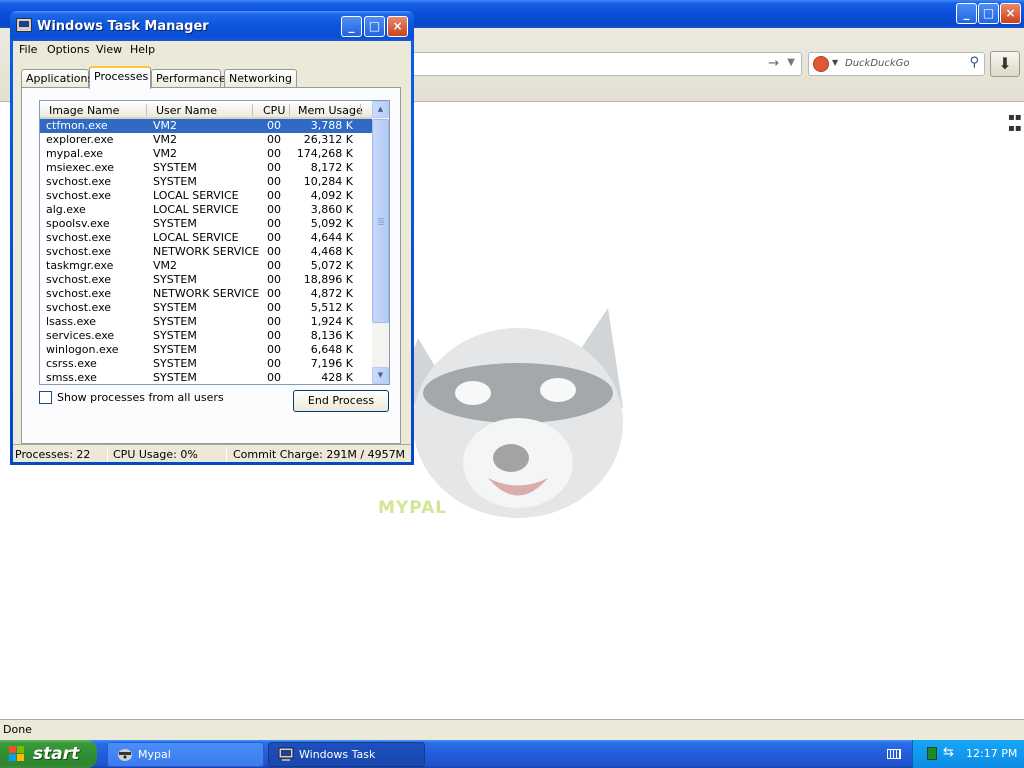 The height and width of the screenshot is (768, 1024). Describe the element at coordinates (71, 363) in the screenshot. I see `image-name-cell: csrss.exe` at that location.